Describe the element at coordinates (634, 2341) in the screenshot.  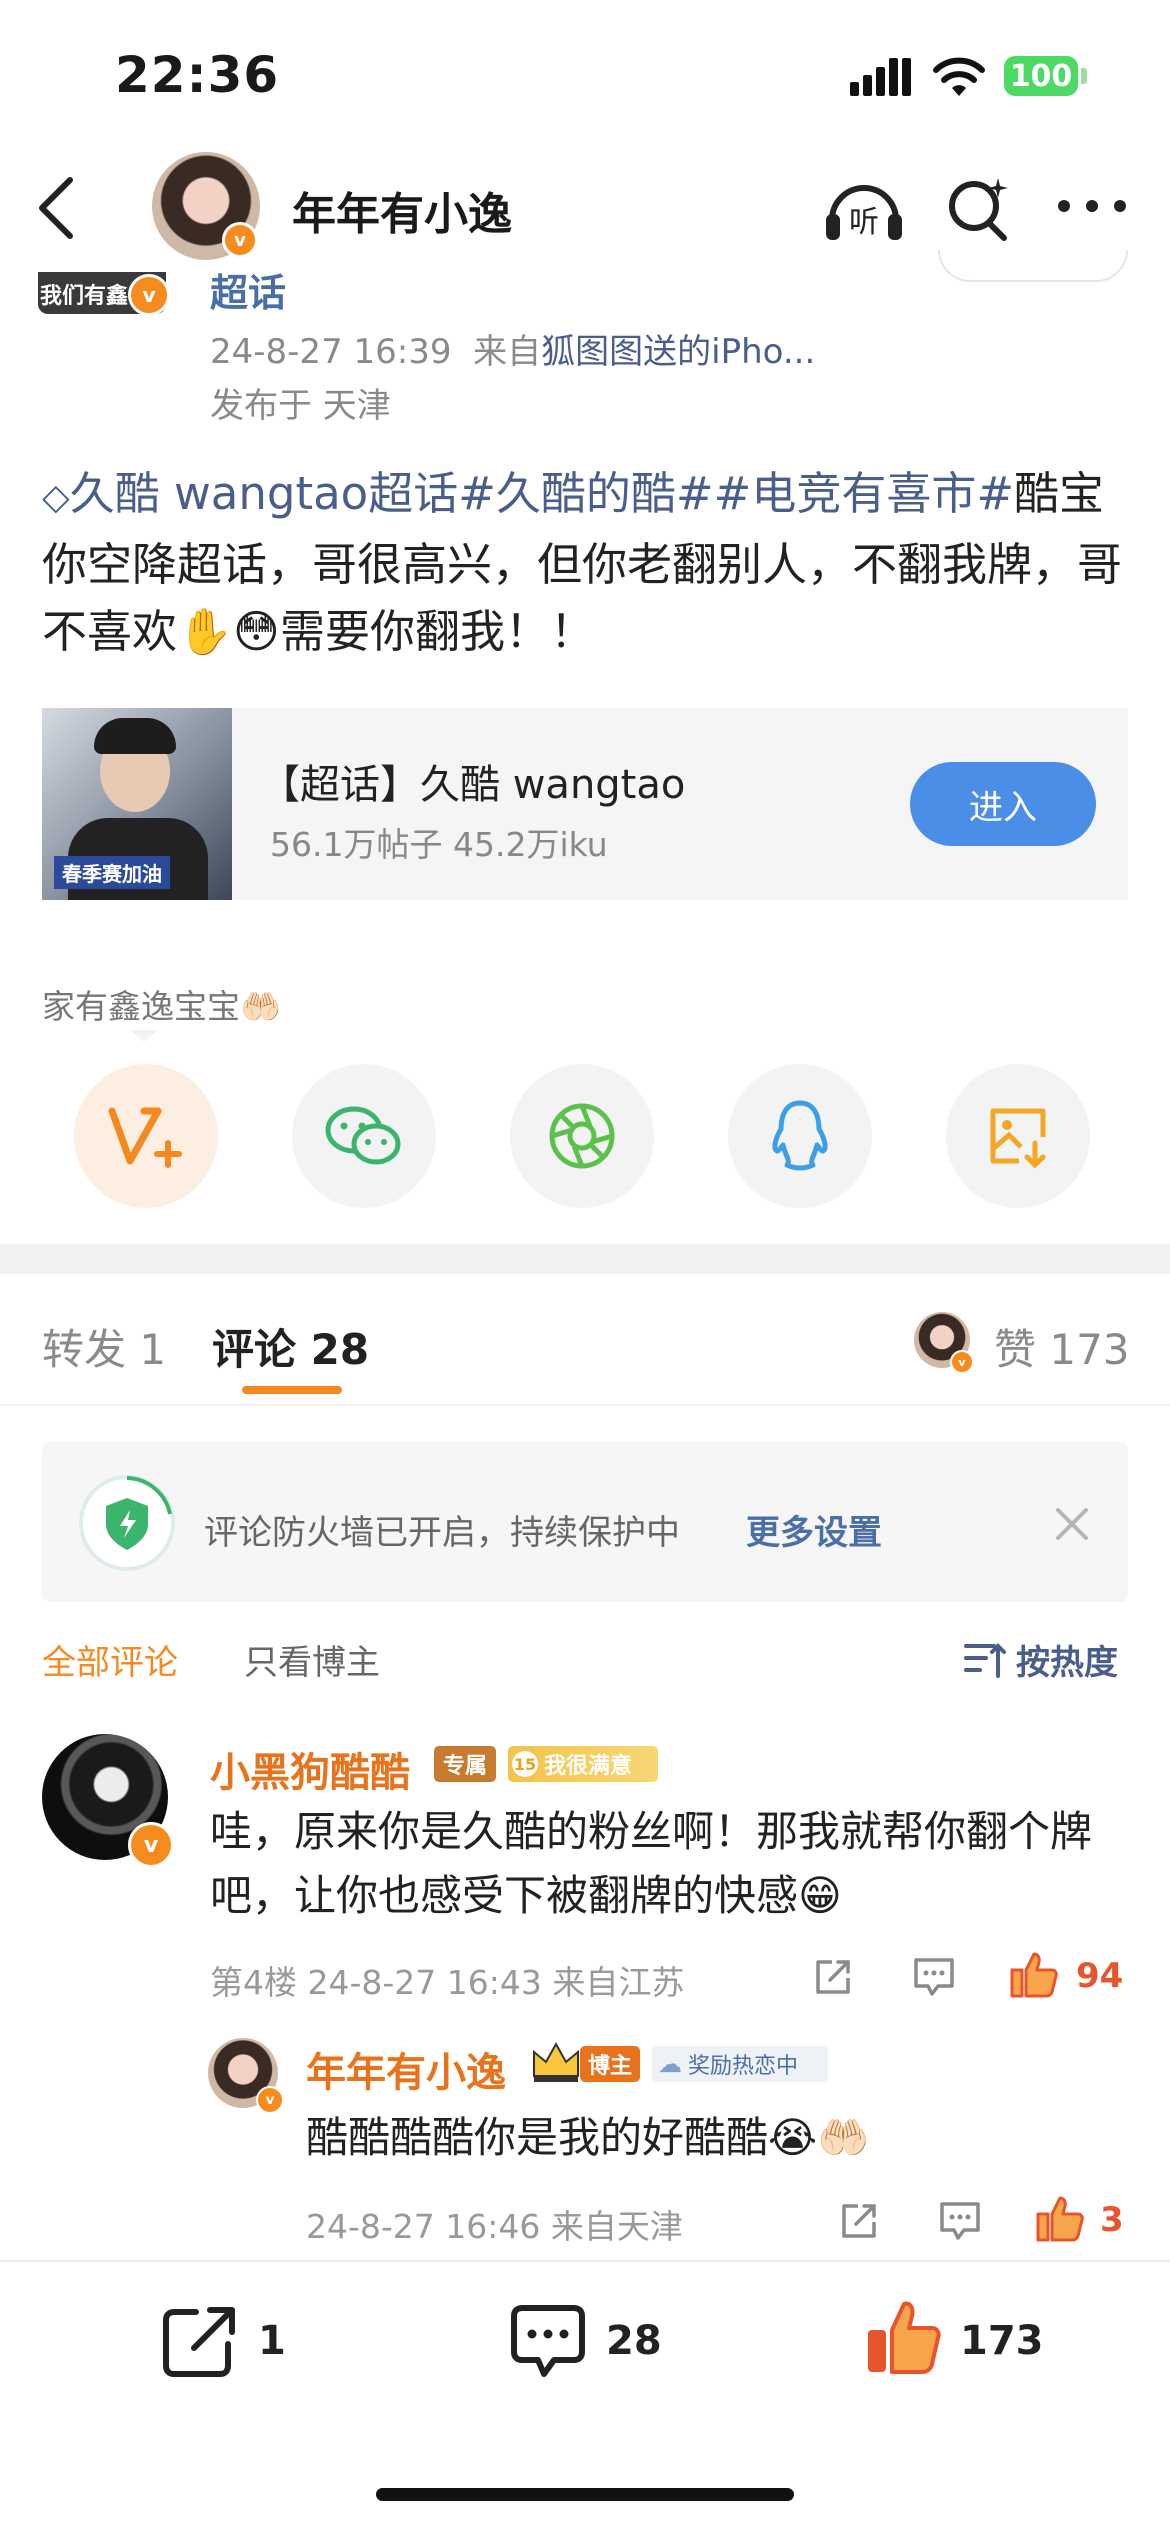
I see `comment-count: 28` at that location.